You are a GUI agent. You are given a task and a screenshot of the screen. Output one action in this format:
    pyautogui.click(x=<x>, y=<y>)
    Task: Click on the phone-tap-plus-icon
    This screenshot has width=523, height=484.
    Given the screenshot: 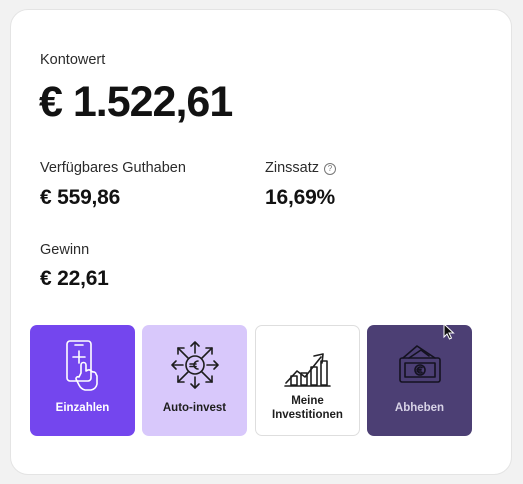 What is the action you would take?
    pyautogui.click(x=83, y=365)
    